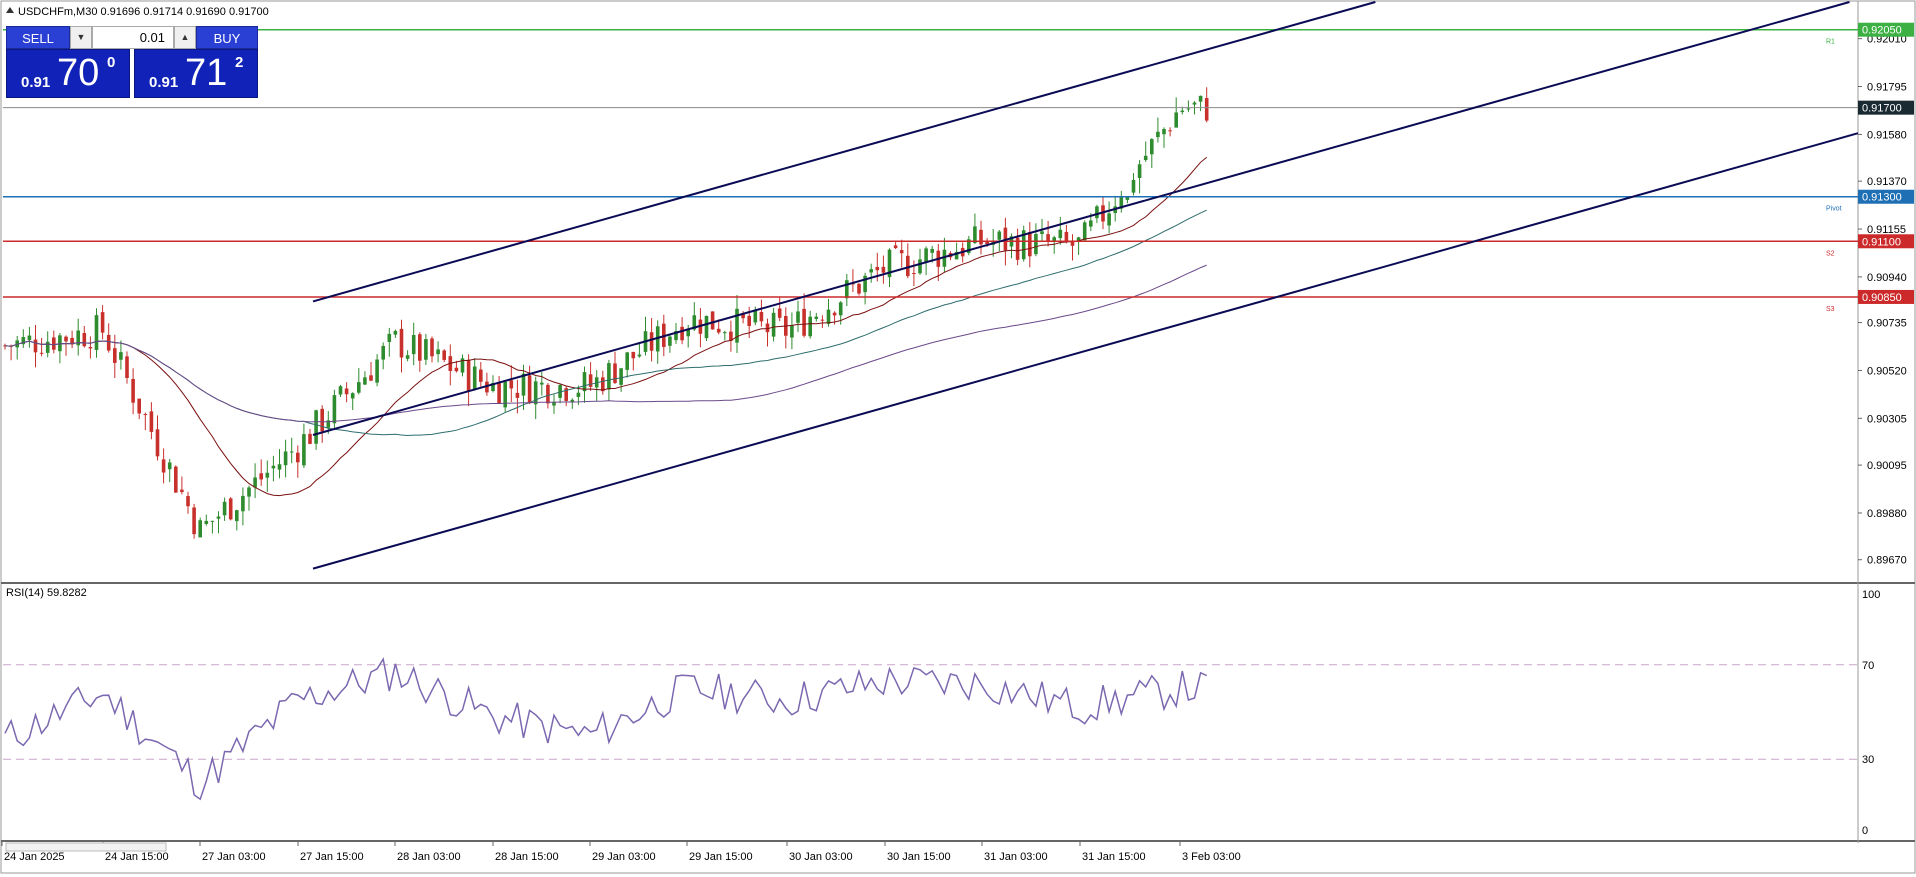 The width and height of the screenshot is (1916, 877). What do you see at coordinates (429, 857) in the screenshot?
I see `time-tick-label: 28 Jan 03:00` at bounding box center [429, 857].